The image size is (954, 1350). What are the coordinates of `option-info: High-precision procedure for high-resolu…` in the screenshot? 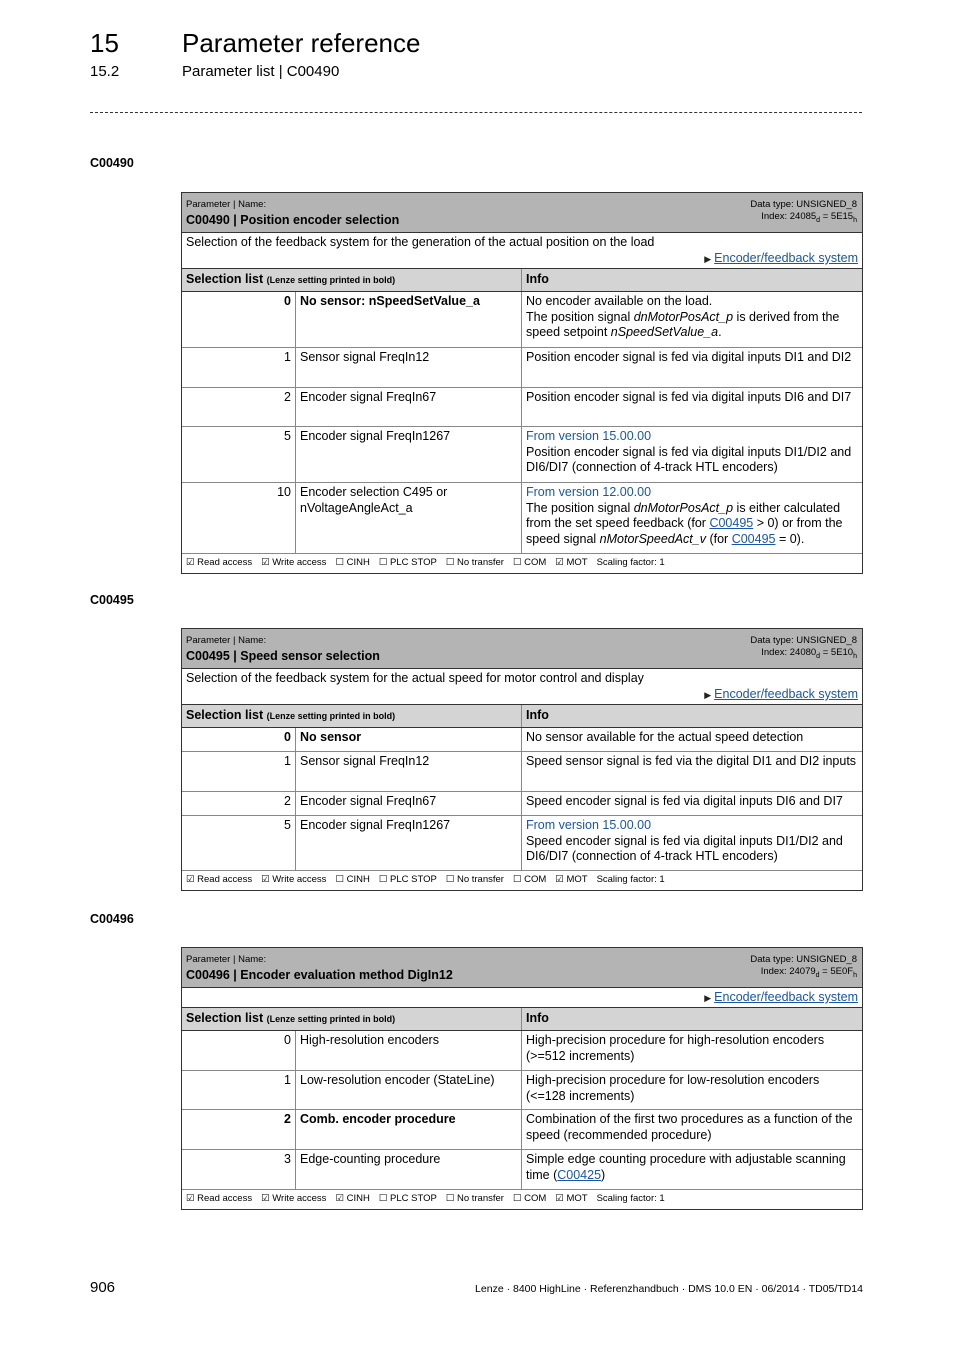 It's located at (675, 1048).